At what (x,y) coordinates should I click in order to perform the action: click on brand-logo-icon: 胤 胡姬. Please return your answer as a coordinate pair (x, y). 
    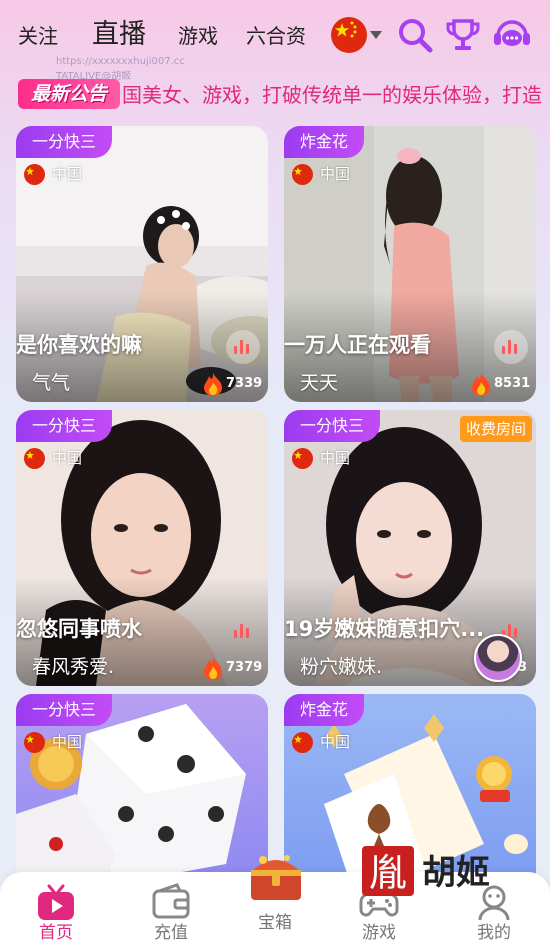
    Looking at the image, I should click on (426, 871).